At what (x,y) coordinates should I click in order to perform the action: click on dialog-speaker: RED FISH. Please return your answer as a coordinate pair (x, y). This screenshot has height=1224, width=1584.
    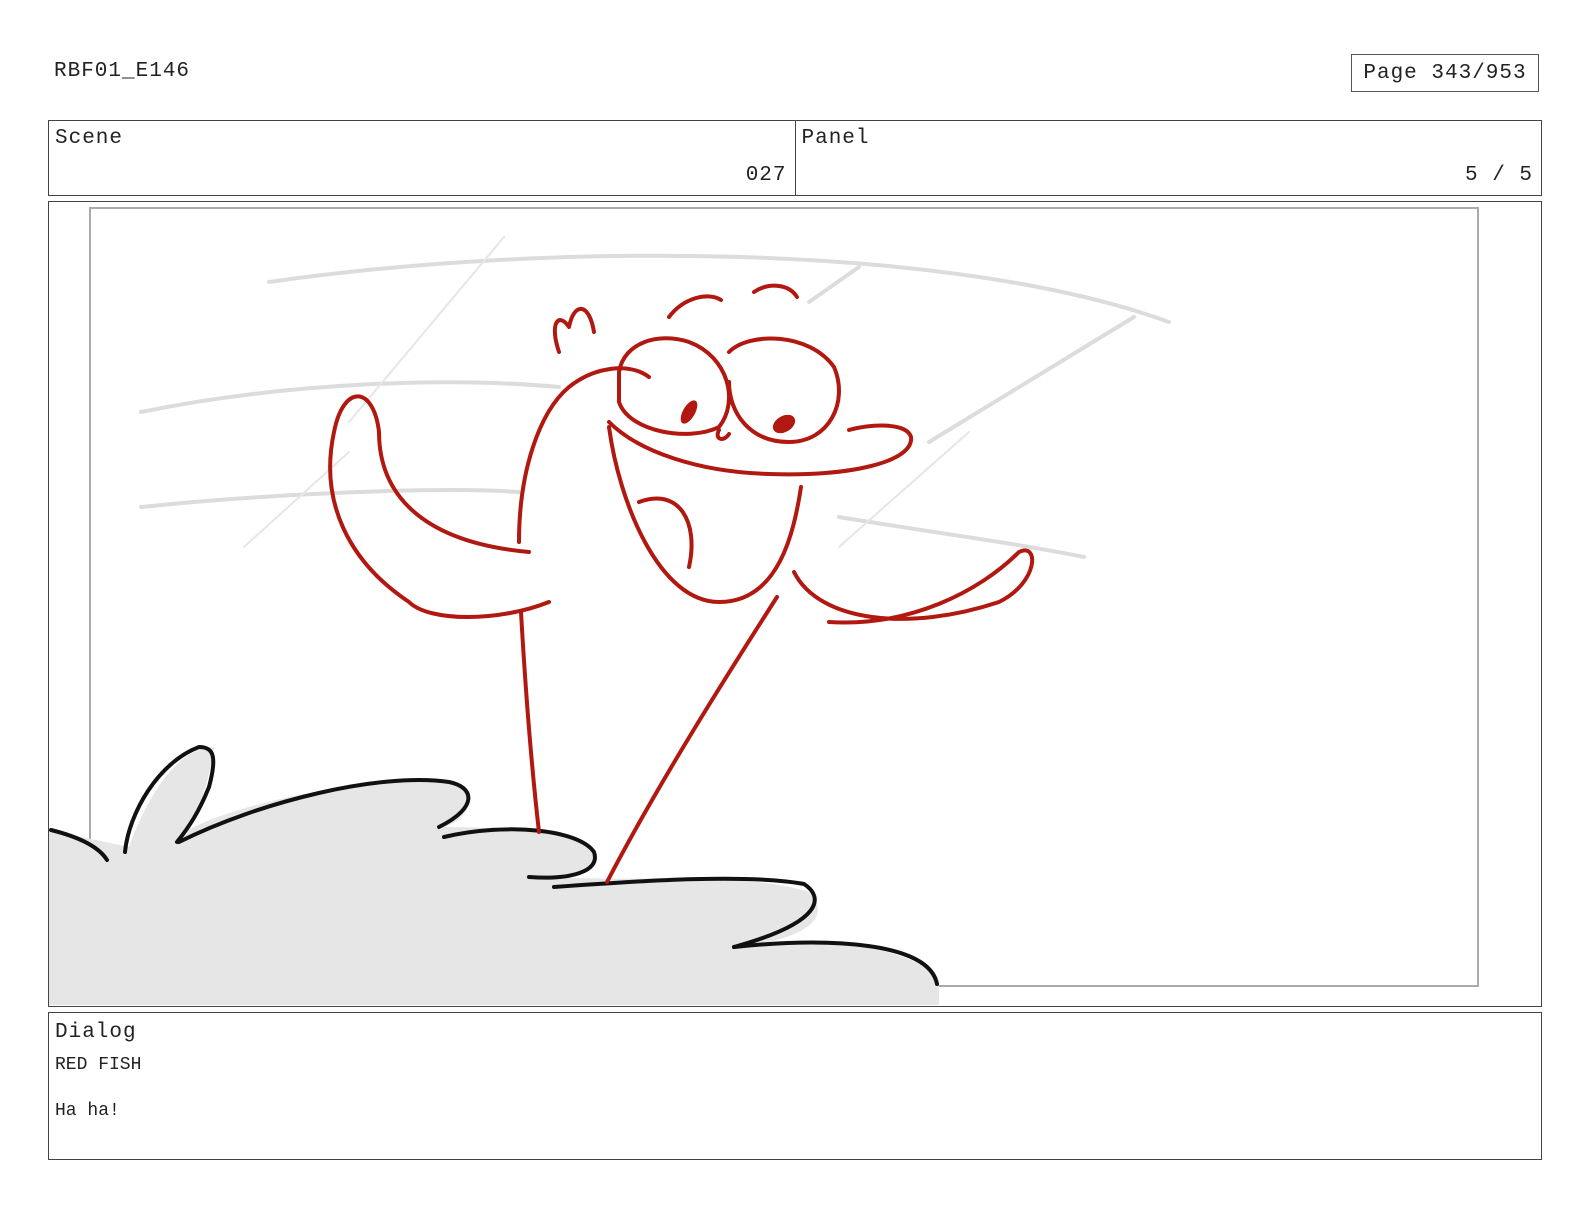
    Looking at the image, I should click on (98, 1065).